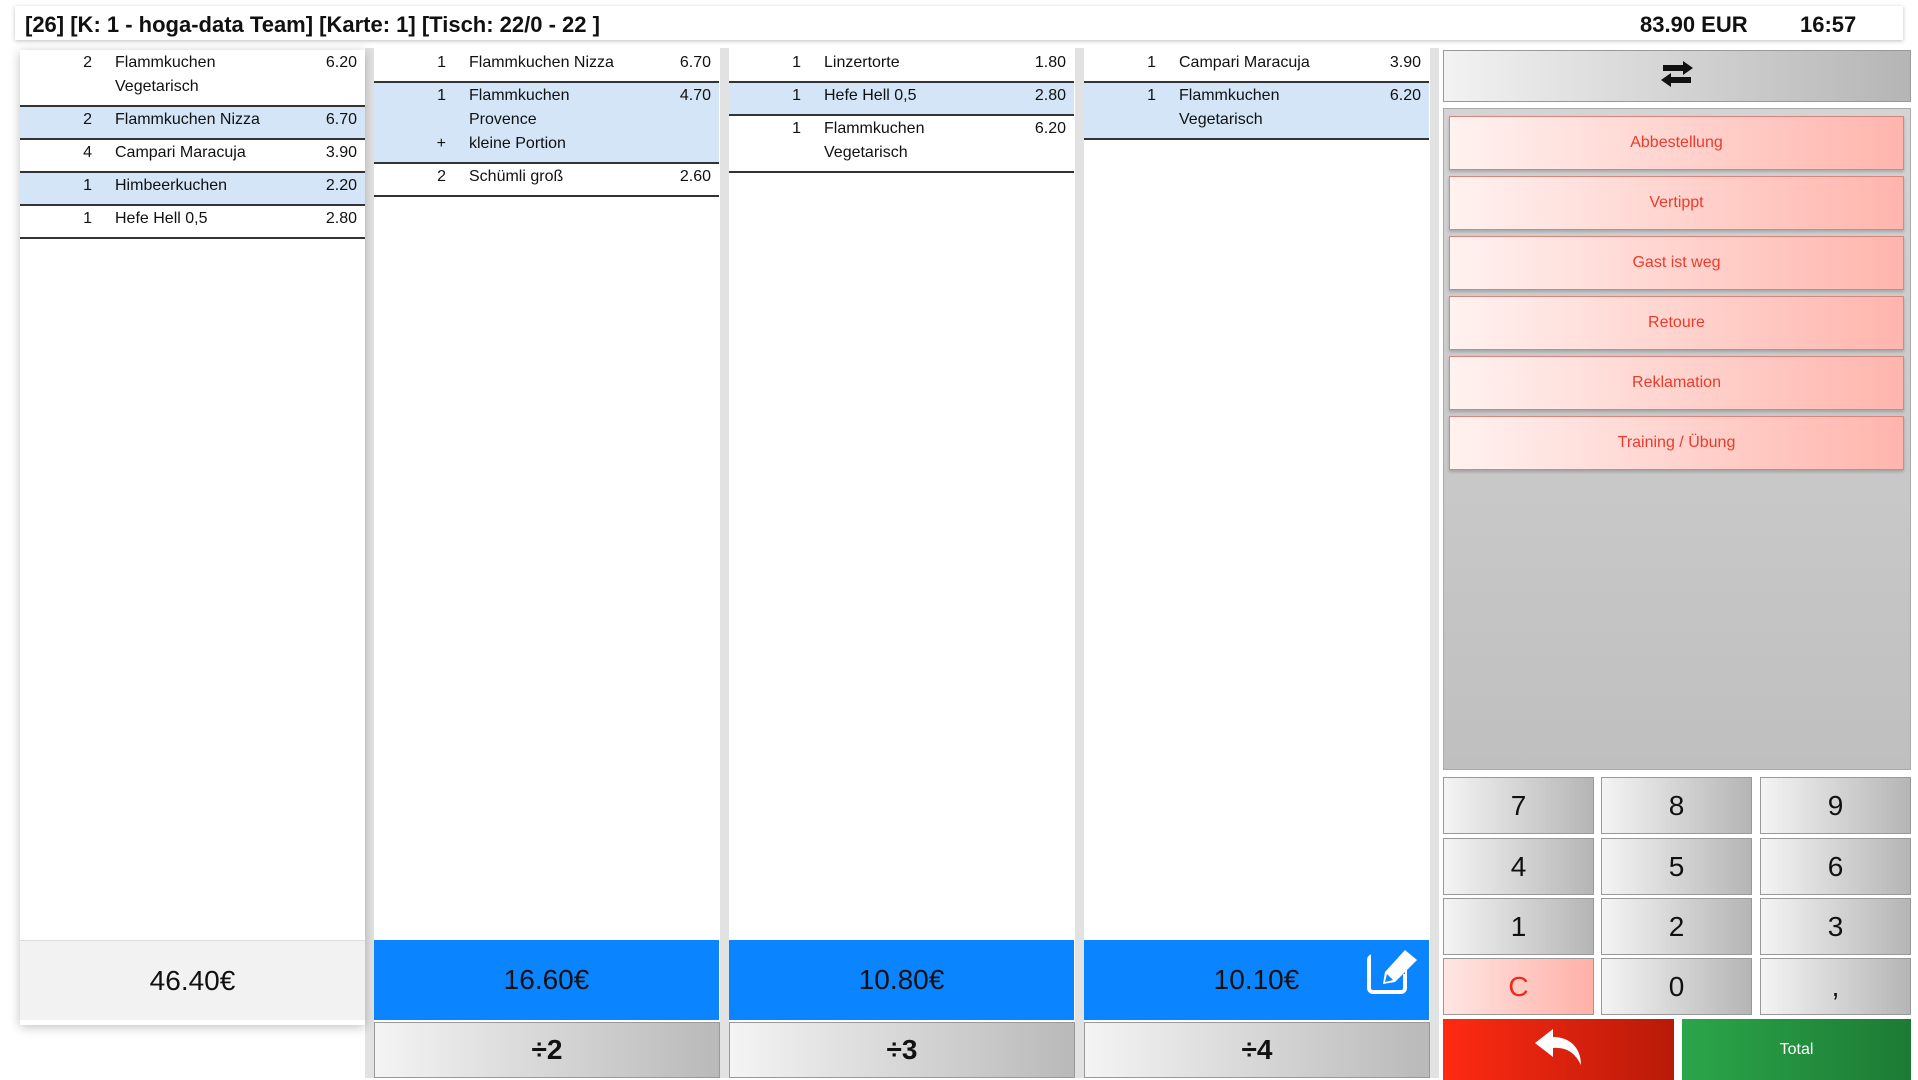  I want to click on order-item-row: 1 6.70 Flammkuchen Nizza, so click(546, 66).